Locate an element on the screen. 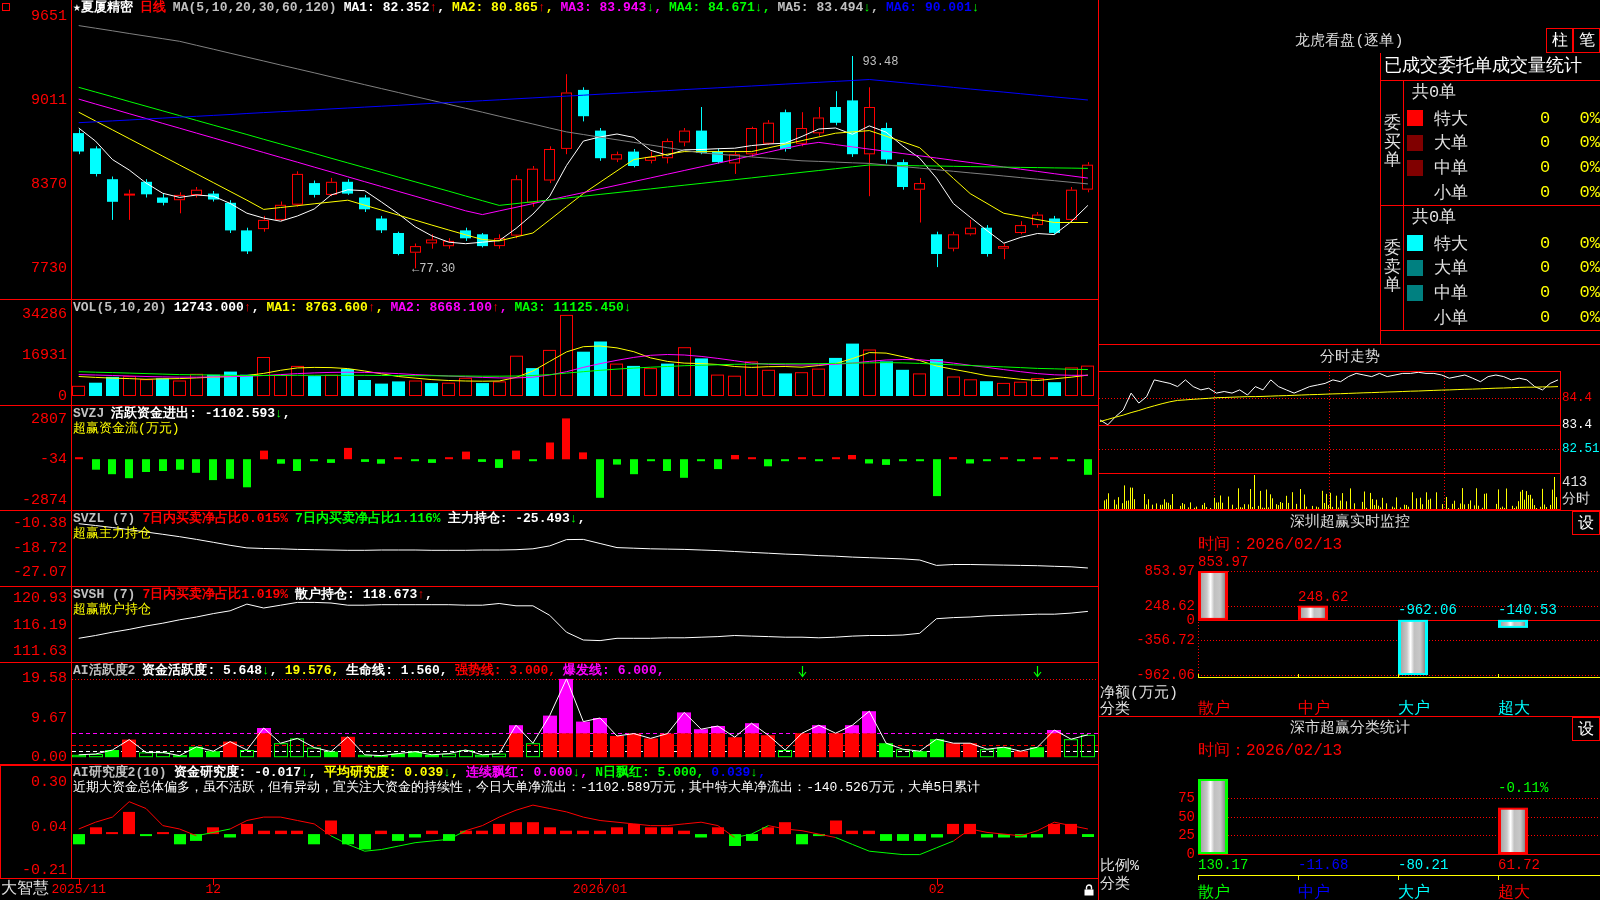 The height and width of the screenshot is (900, 1600). axis-label: 111.63 is located at coordinates (40, 651).